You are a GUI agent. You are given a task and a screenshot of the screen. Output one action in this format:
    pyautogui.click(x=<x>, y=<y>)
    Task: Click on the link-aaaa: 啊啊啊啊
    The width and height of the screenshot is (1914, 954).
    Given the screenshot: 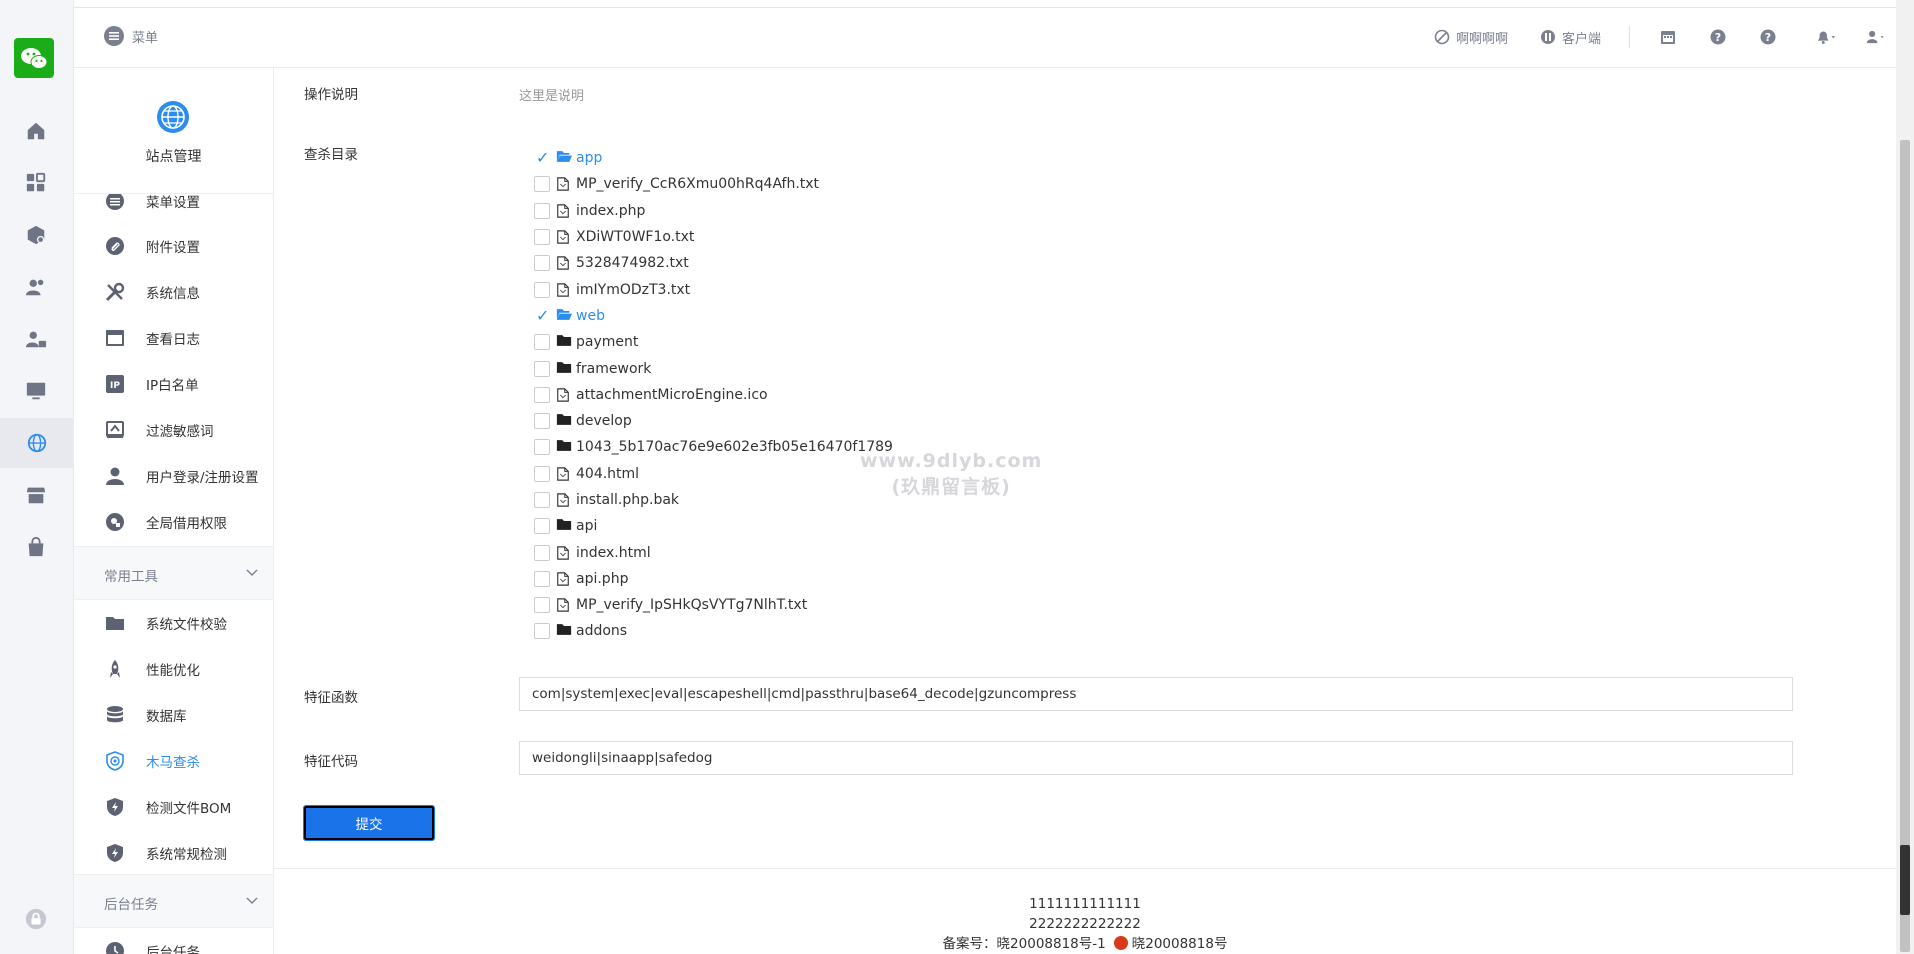 What is the action you would take?
    pyautogui.click(x=1471, y=37)
    